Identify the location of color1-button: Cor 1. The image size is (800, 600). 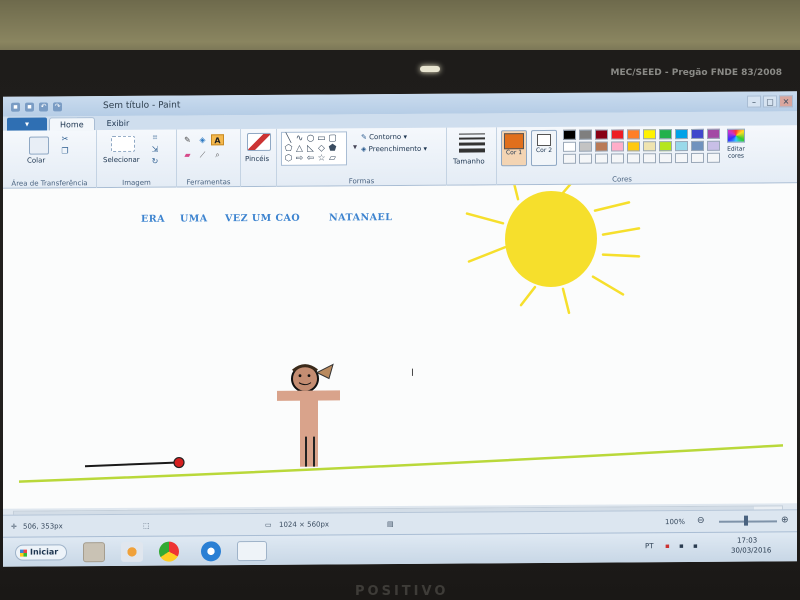
(514, 148).